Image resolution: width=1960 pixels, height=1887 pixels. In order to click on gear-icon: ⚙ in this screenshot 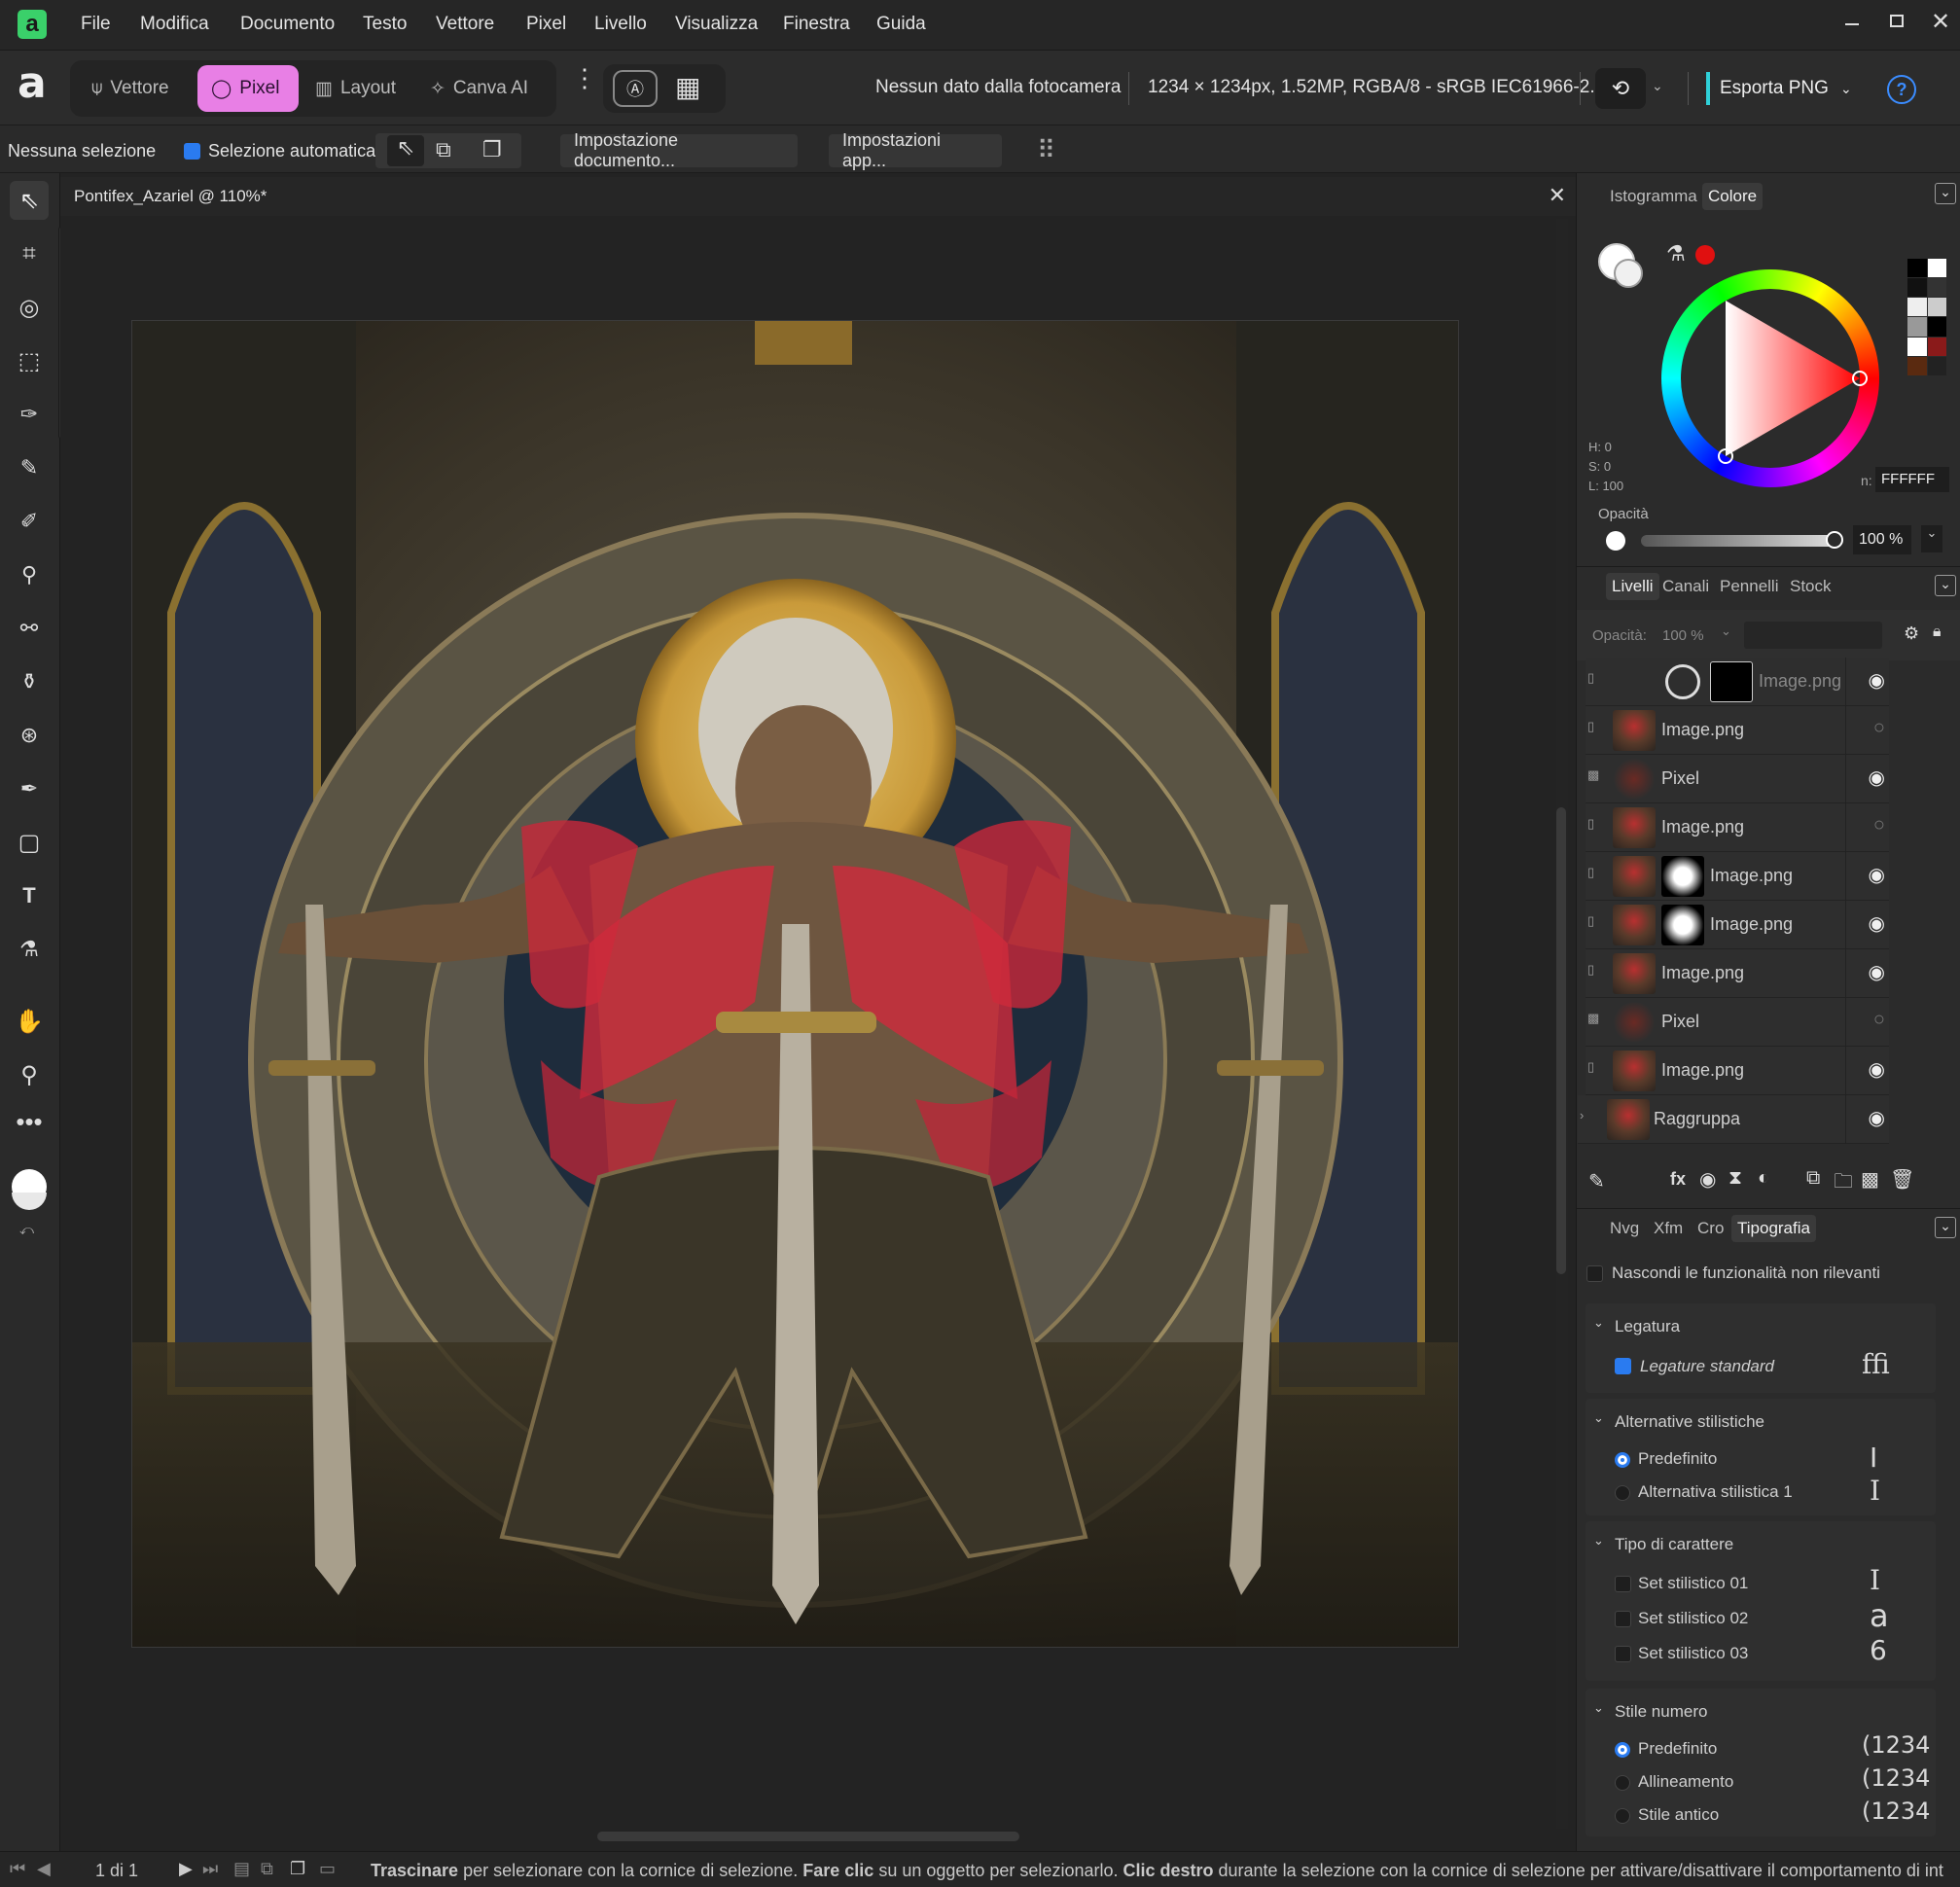, I will do `click(1911, 633)`.